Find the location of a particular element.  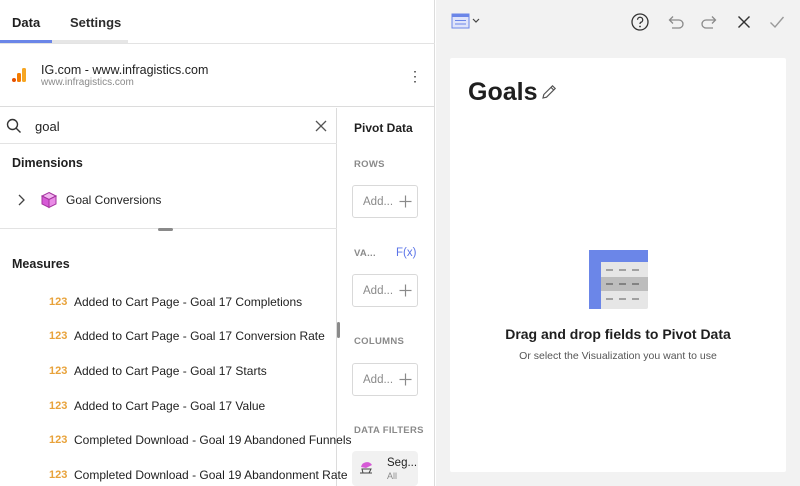

rows-label: ROWS is located at coordinates (369, 164).